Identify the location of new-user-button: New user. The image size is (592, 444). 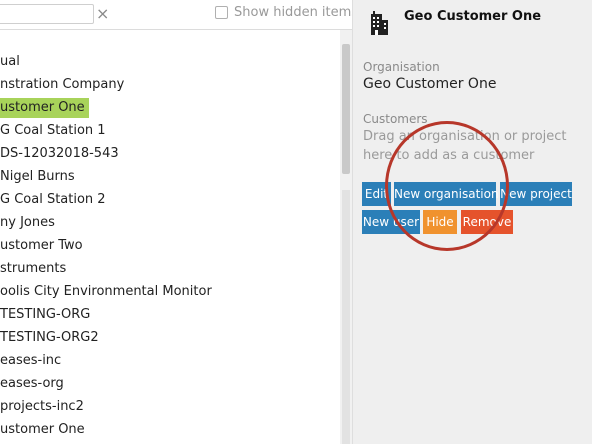
(391, 222).